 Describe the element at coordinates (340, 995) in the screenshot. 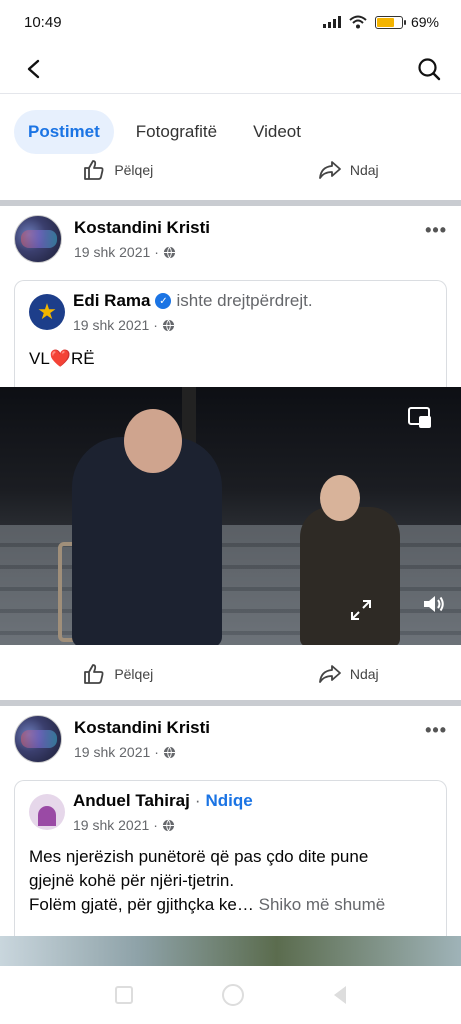

I see `back-nav-button` at that location.